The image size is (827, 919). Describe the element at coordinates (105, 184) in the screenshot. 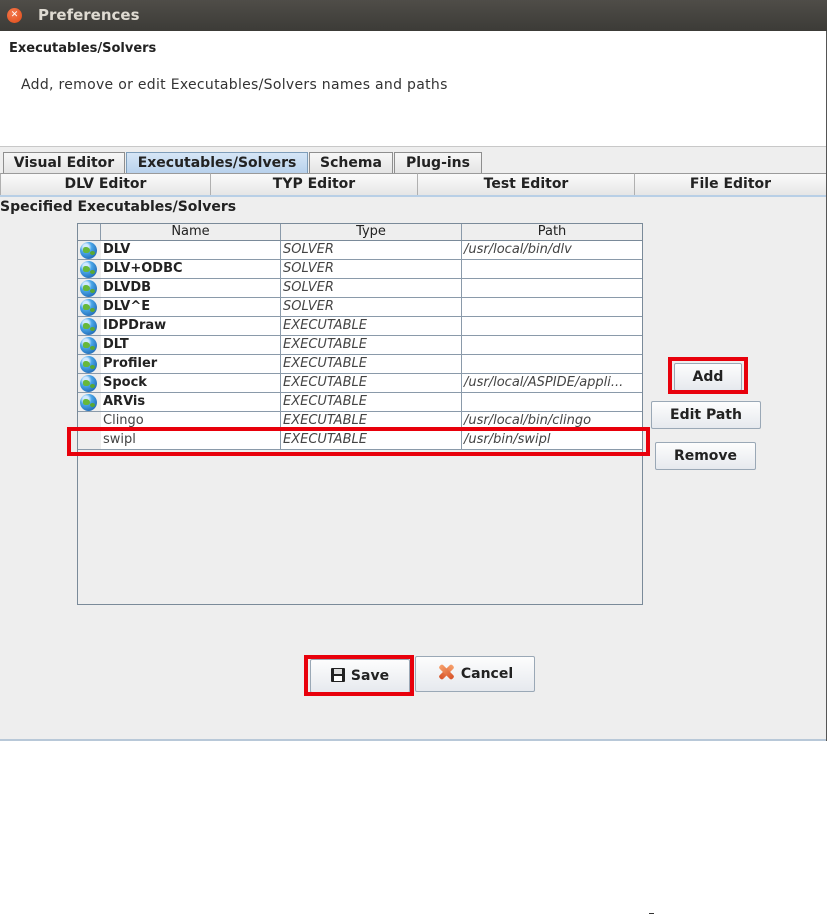

I see `tab-dlv-editor: DLV Editor` at that location.